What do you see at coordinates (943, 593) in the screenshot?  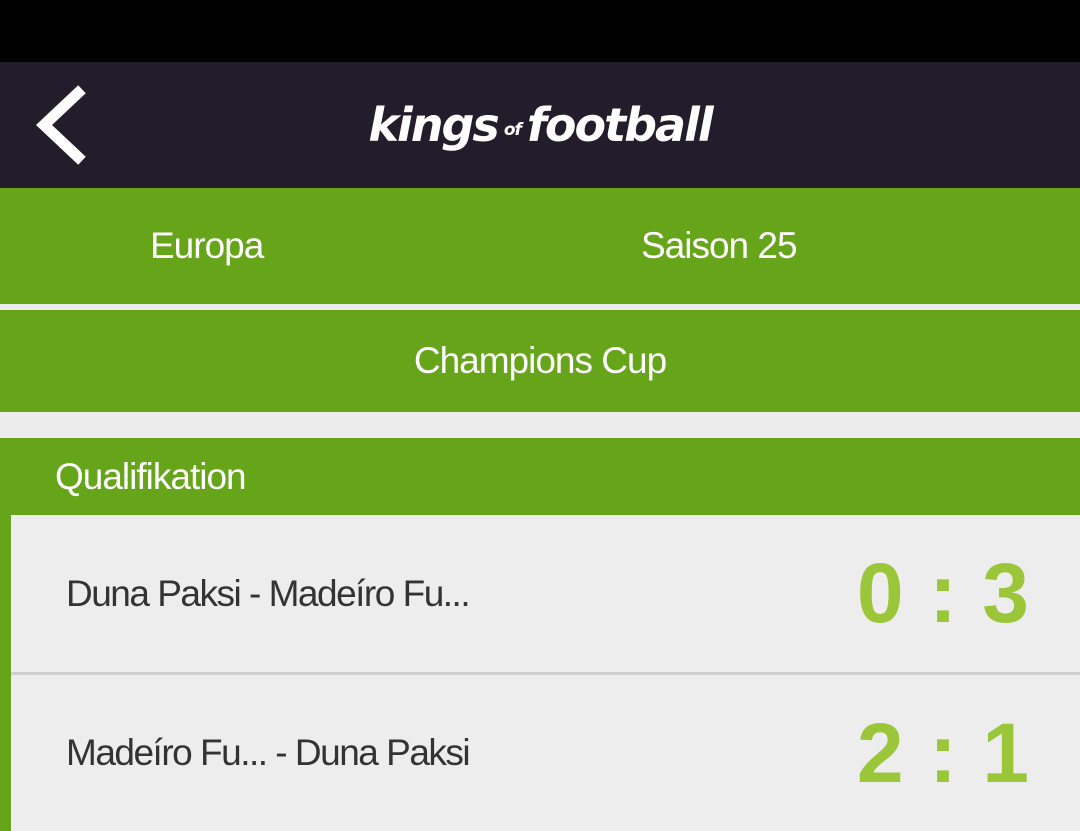 I see `match-score: 0 : 3` at bounding box center [943, 593].